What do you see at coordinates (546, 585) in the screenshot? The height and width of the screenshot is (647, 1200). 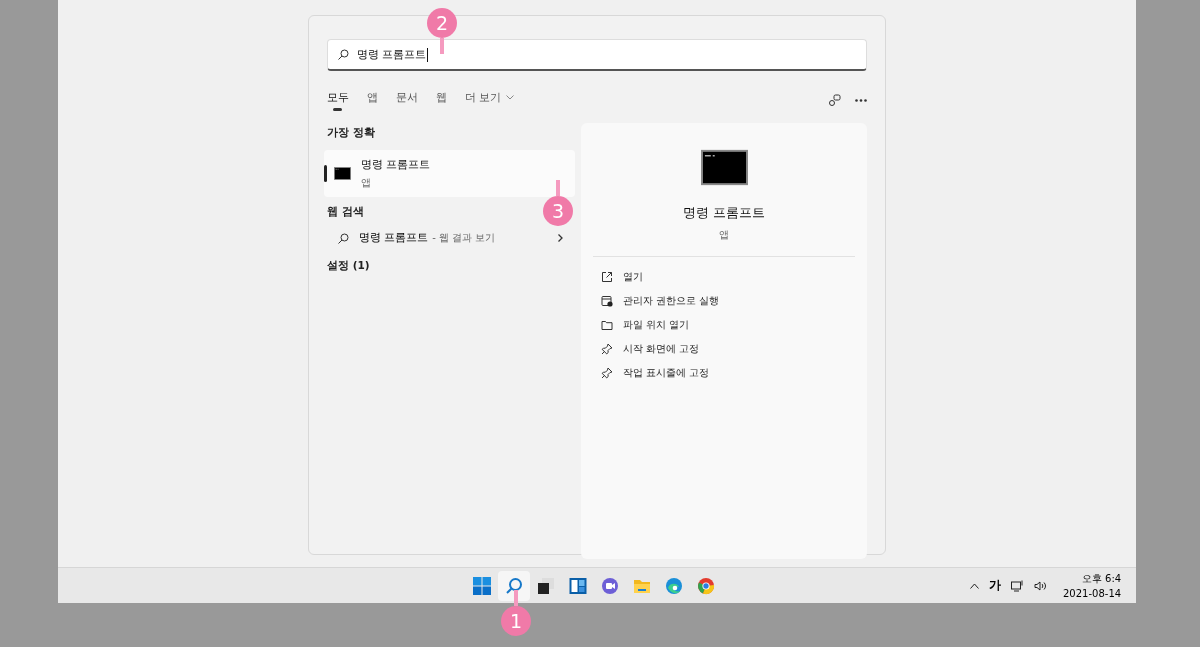 I see `task-view-icon` at bounding box center [546, 585].